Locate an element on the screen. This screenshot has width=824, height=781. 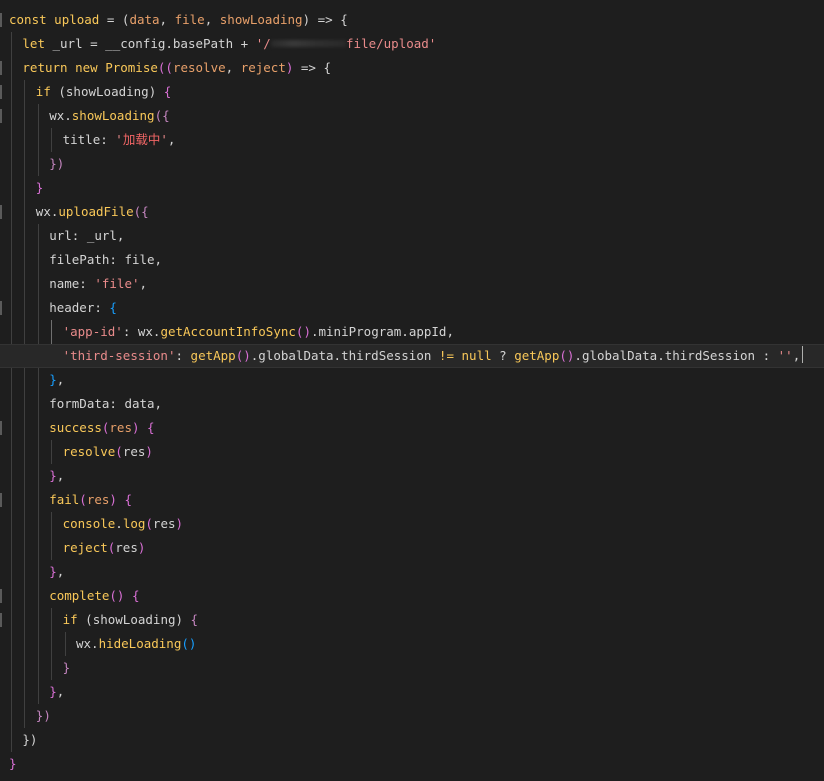
redaction-blur is located at coordinates (308, 43).